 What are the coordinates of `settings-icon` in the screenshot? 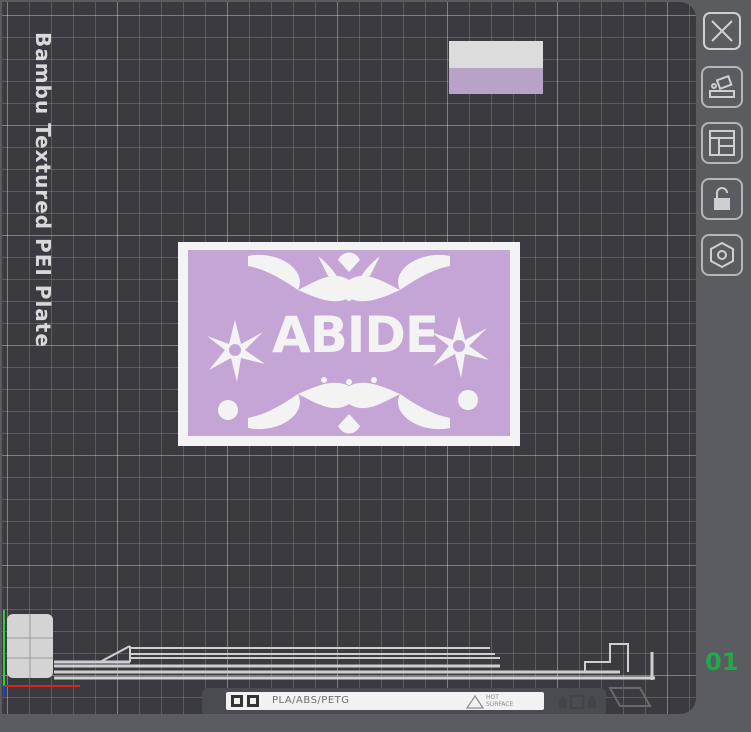 It's located at (722, 255).